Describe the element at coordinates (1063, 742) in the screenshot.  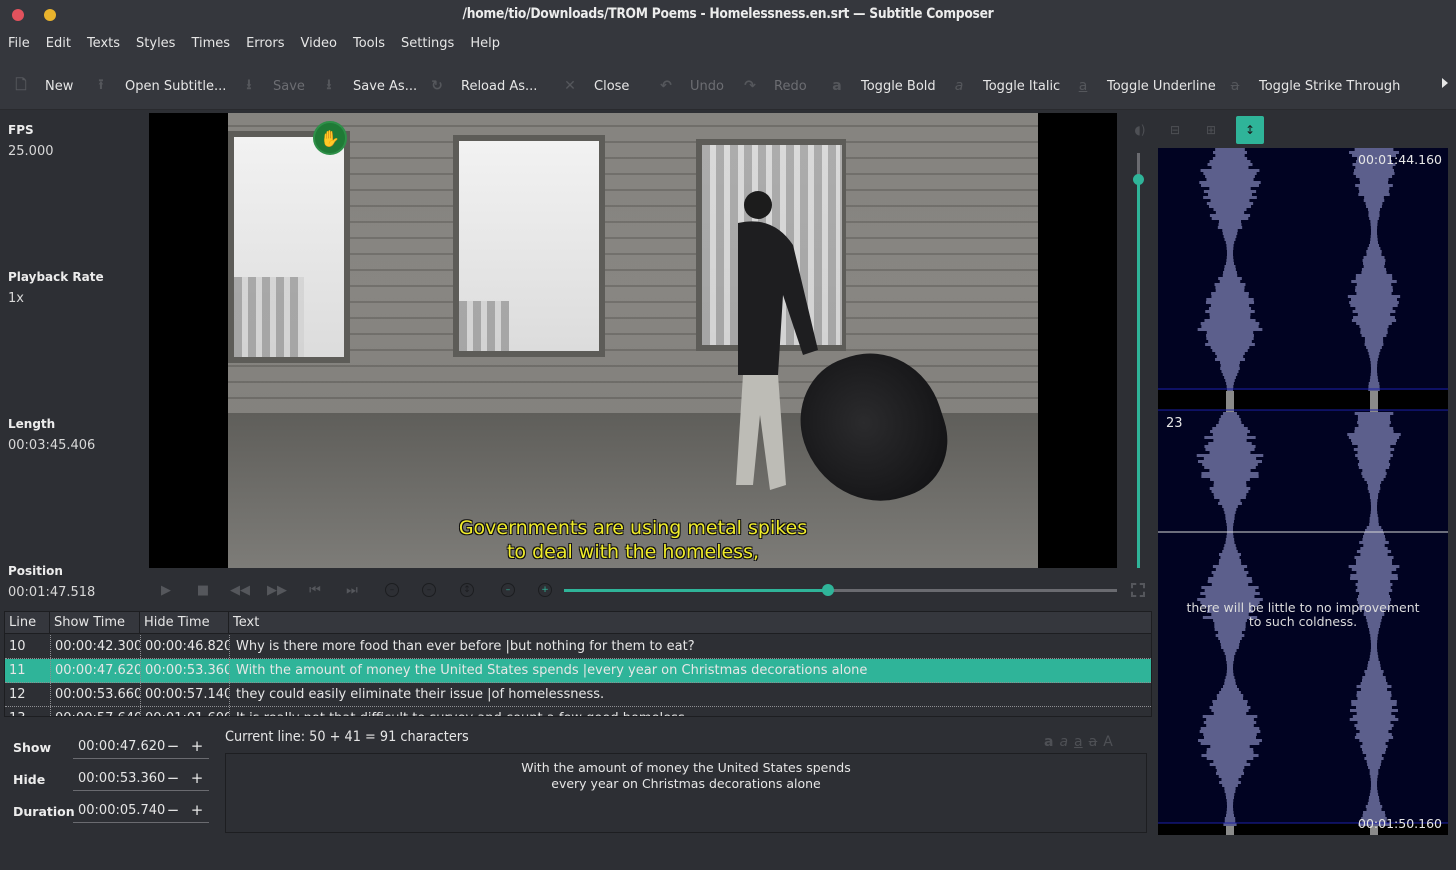
I see `italic-icon: a` at that location.